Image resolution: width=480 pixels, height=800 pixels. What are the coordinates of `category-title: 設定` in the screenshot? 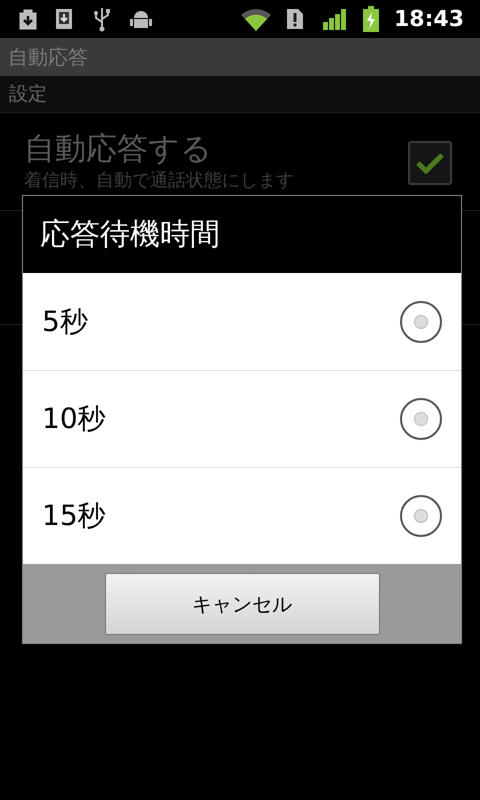 It's located at (28, 94).